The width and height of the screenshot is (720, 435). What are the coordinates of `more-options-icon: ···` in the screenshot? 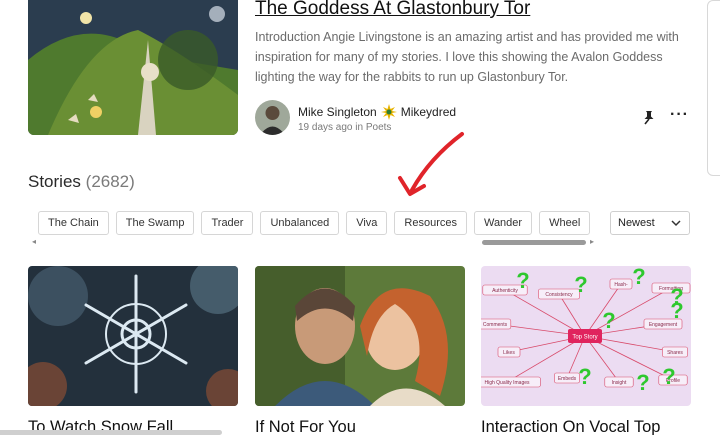 It's located at (680, 116).